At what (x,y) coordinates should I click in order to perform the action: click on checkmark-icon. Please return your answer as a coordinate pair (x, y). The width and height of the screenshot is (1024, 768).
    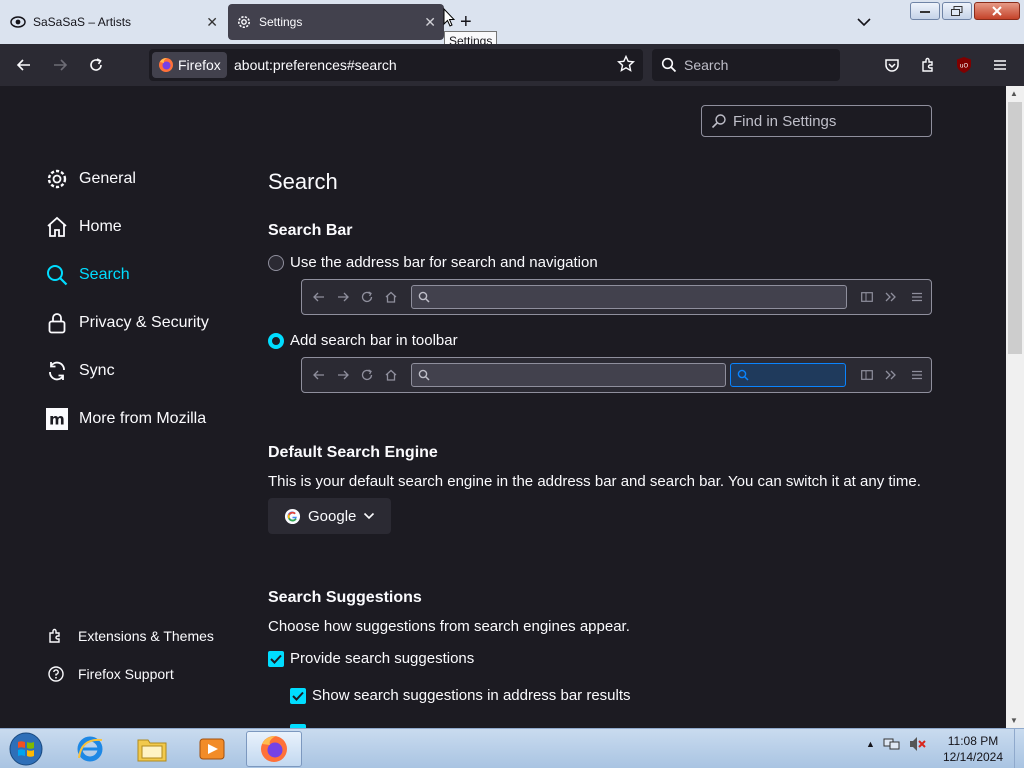
    Looking at the image, I should click on (276, 659).